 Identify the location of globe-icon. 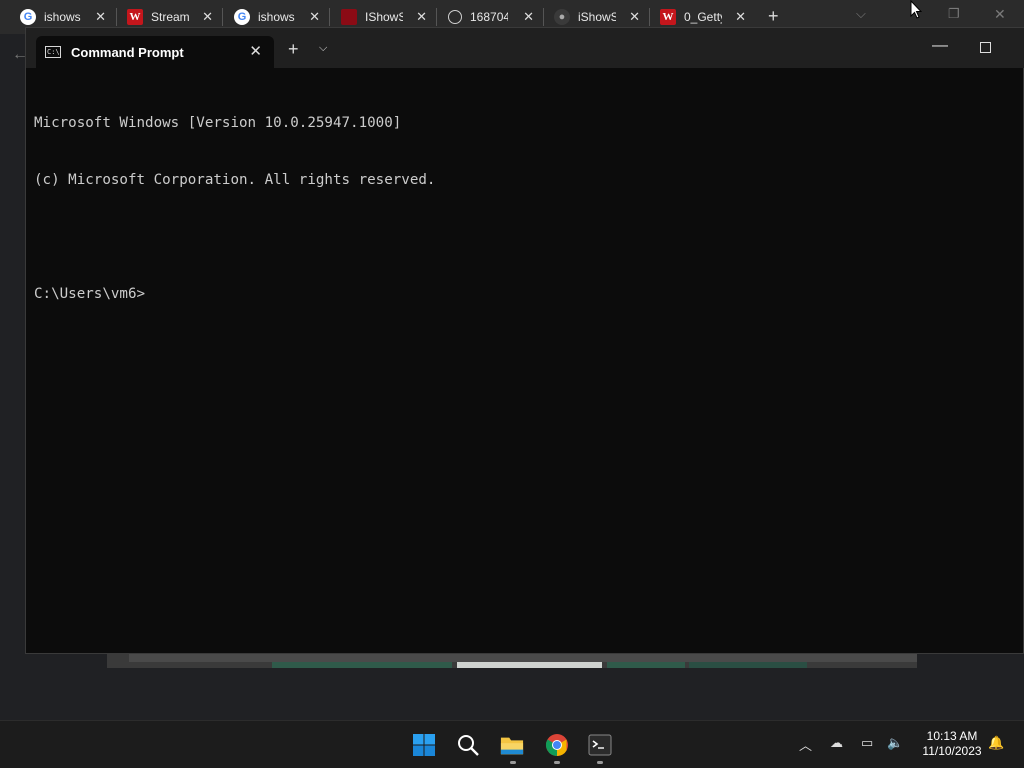
(455, 17).